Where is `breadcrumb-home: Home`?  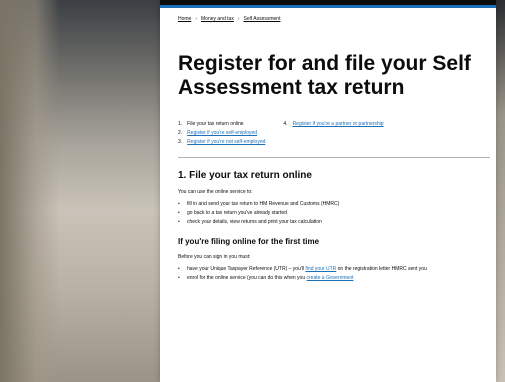
breadcrumb-home: Home is located at coordinates (184, 19).